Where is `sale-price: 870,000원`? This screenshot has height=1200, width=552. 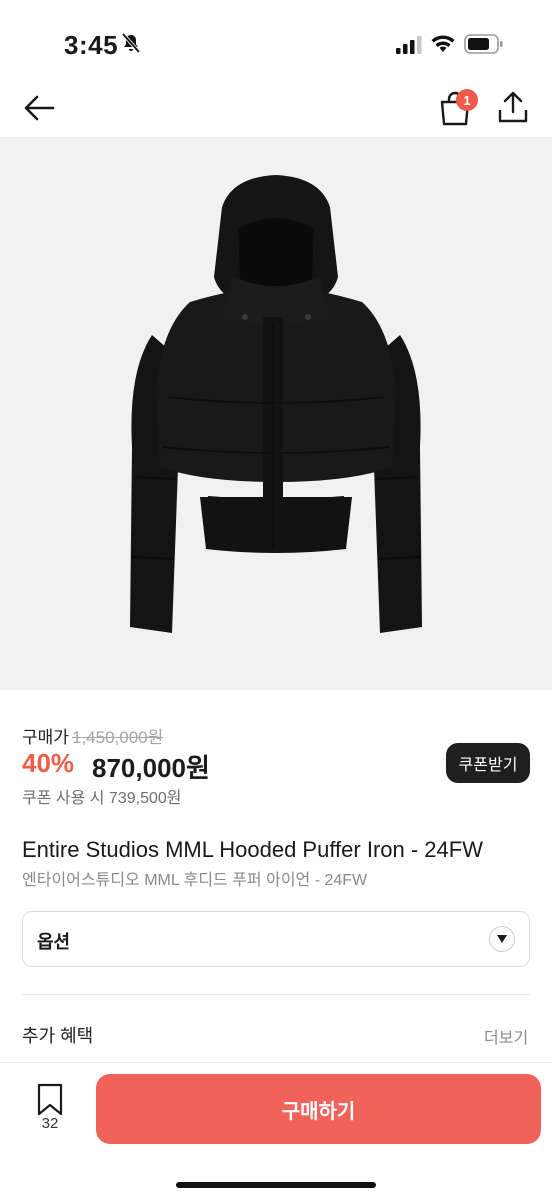 sale-price: 870,000원 is located at coordinates (151, 768).